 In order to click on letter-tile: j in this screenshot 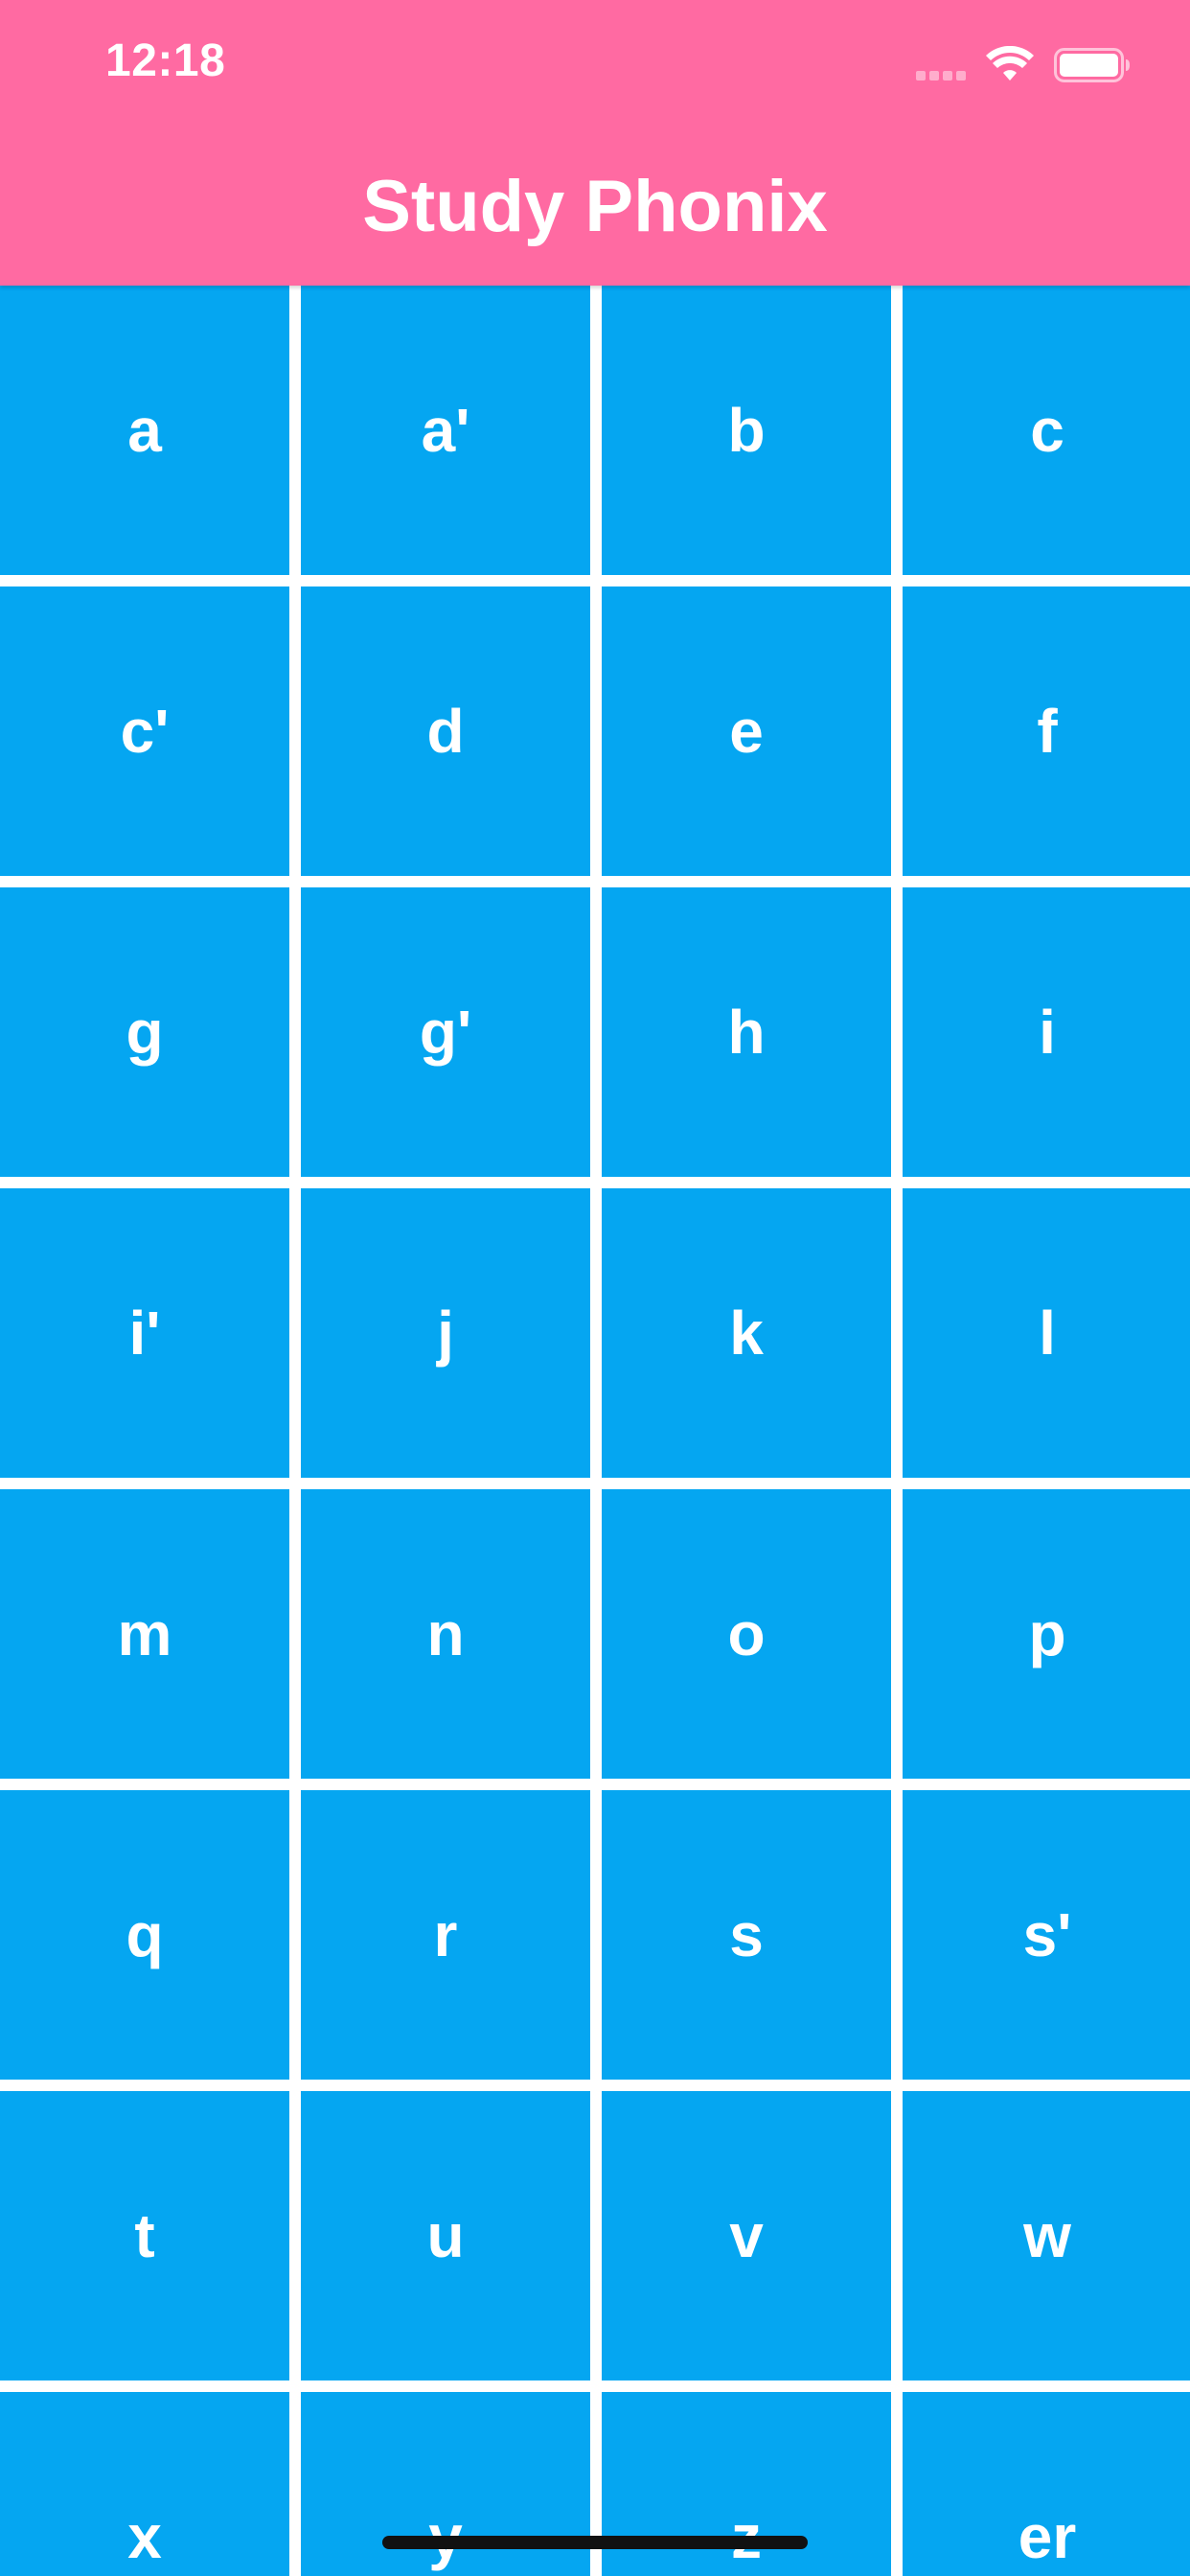, I will do `click(445, 1333)`.